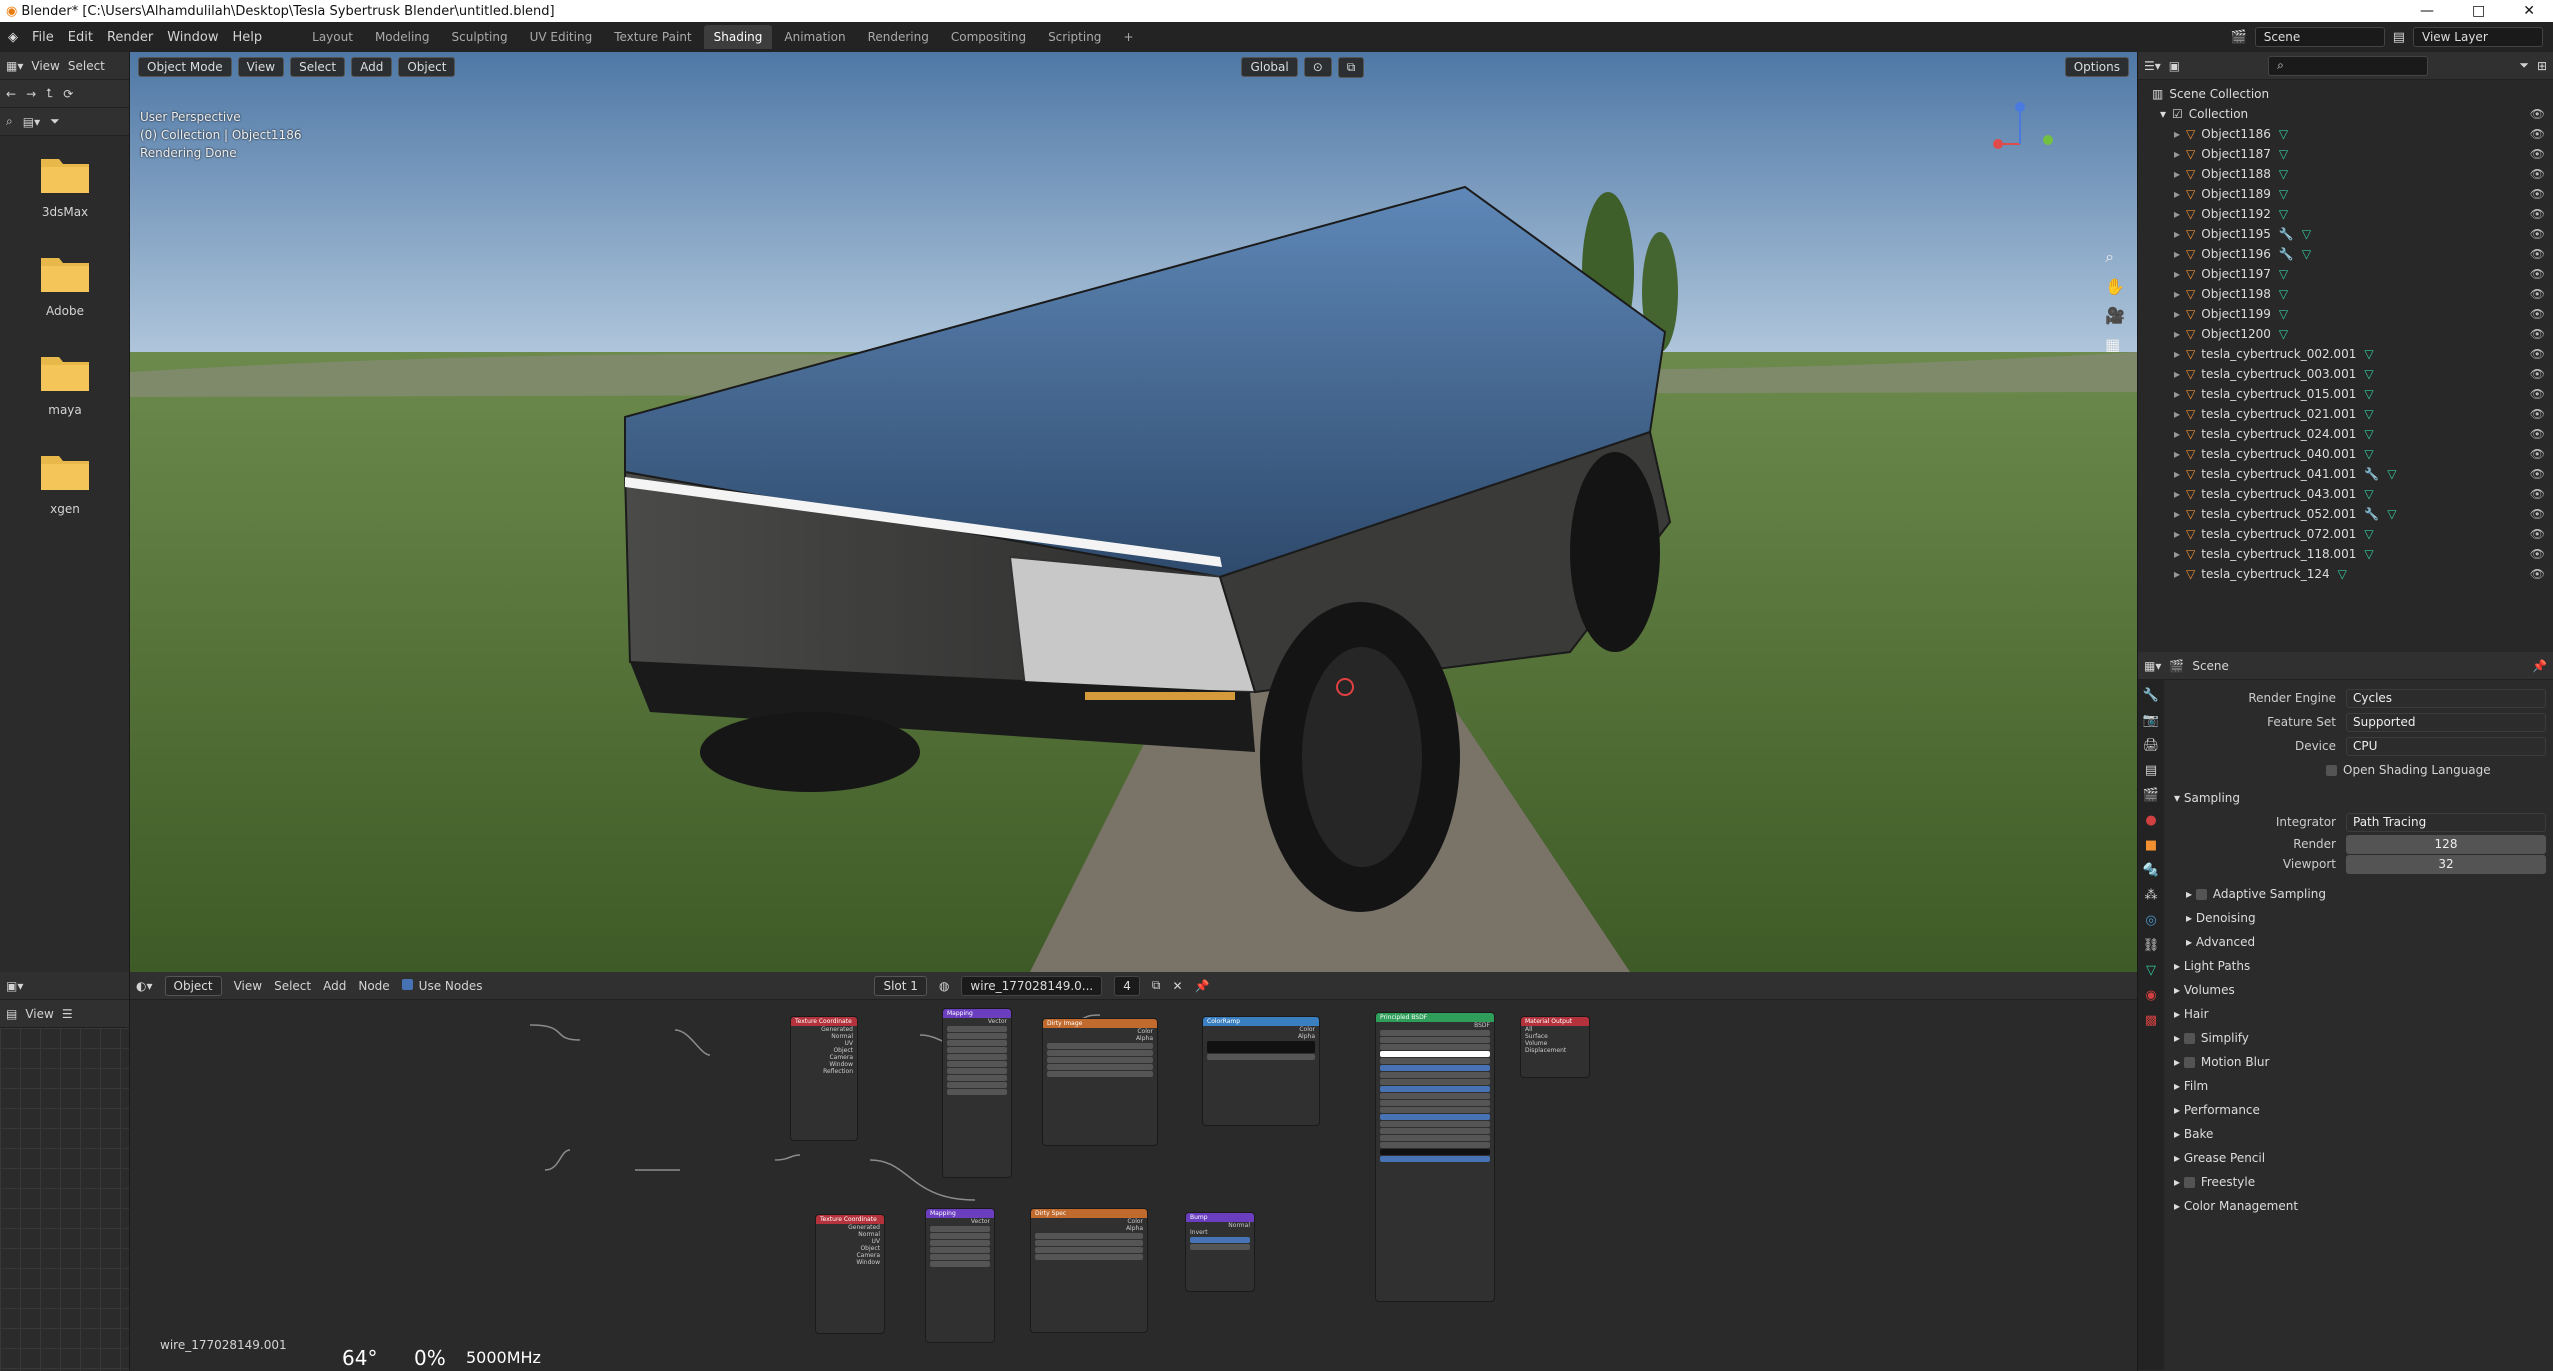 Image resolution: width=2553 pixels, height=1371 pixels. Describe the element at coordinates (2151, 870) in the screenshot. I see `modifier-tab-icon: 🔩` at that location.